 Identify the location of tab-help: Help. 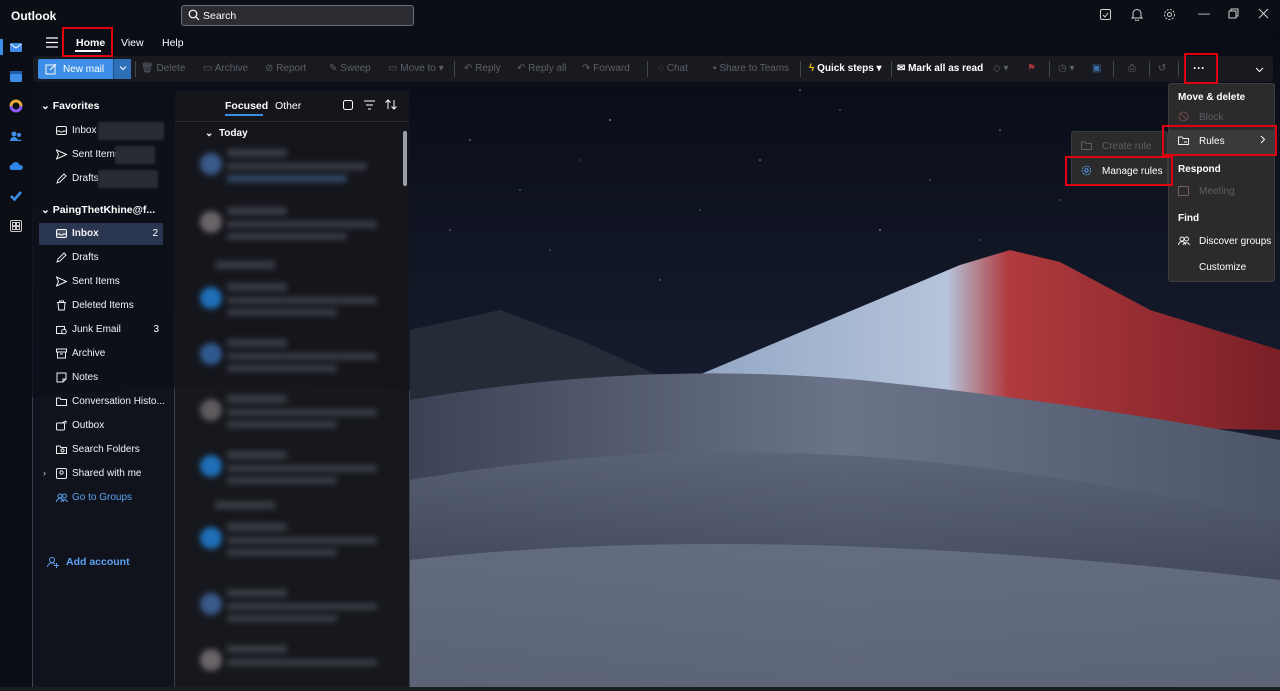
(173, 43).